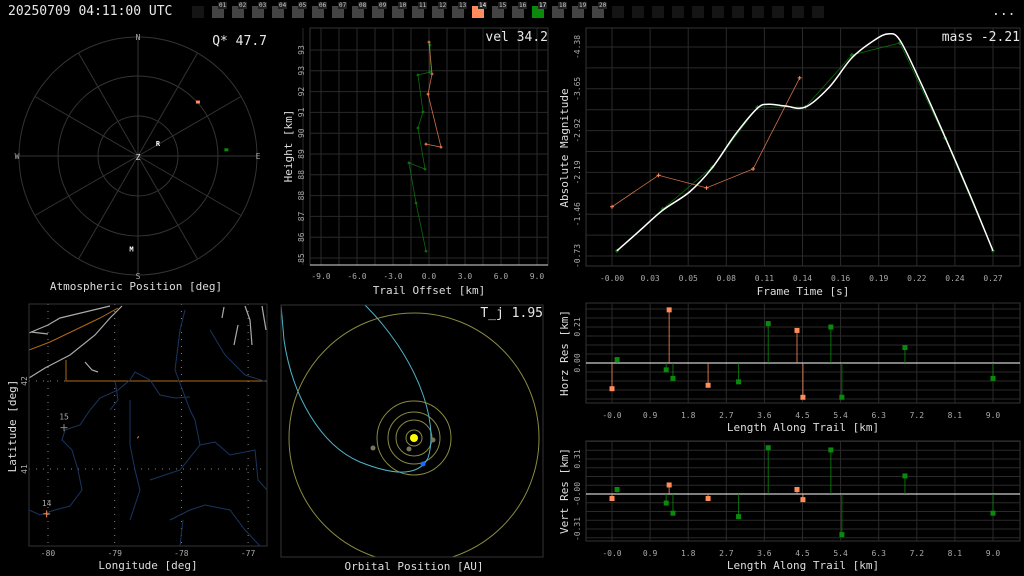 The height and width of the screenshot is (576, 1024). Describe the element at coordinates (577, 130) in the screenshot. I see `y-tick: -2.92` at that location.